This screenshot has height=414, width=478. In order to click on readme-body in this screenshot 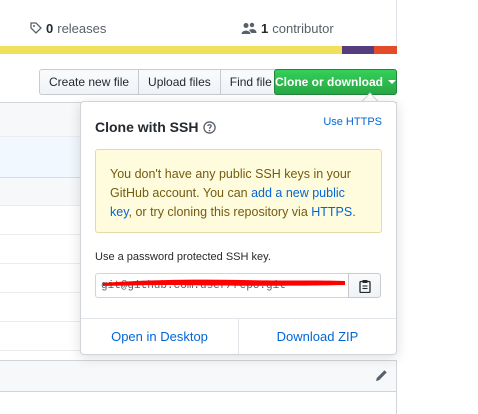, I will do `click(198, 403)`.